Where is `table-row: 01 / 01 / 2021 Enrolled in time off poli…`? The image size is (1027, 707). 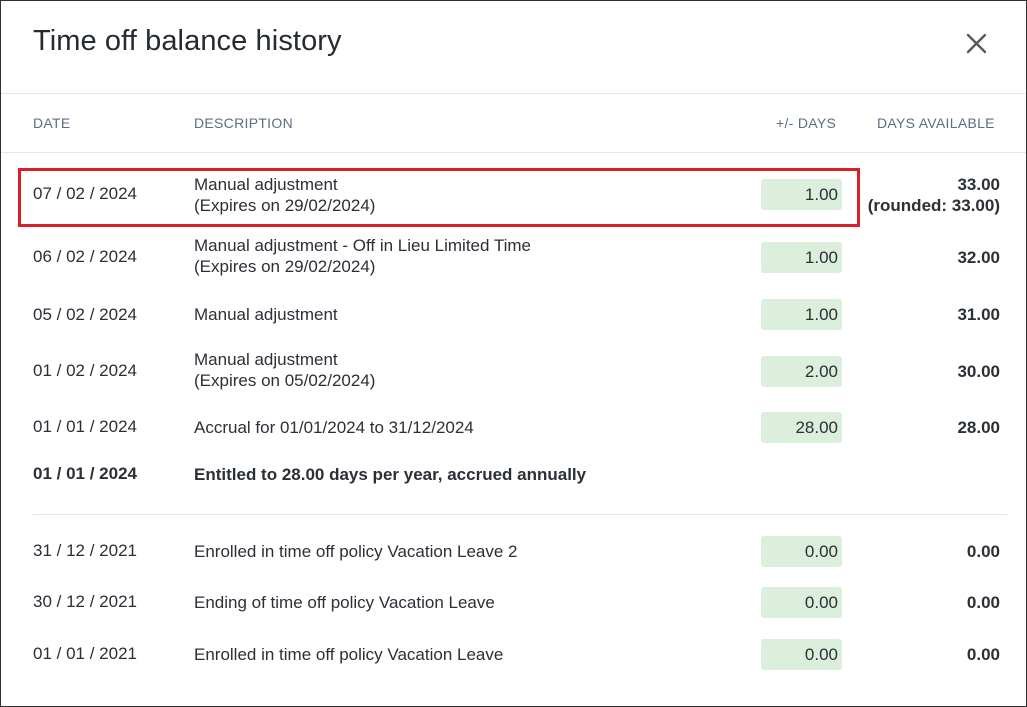 table-row: 01 / 01 / 2021 Enrolled in time off poli… is located at coordinates (513, 655).